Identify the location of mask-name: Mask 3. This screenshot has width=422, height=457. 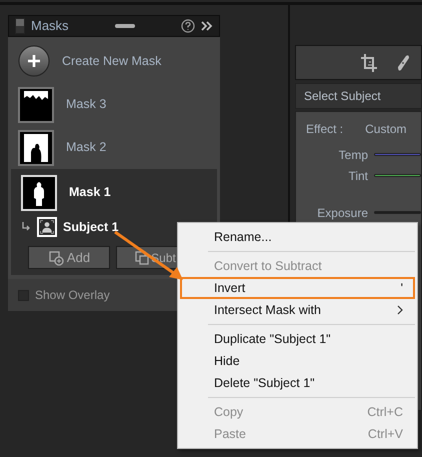
(86, 104).